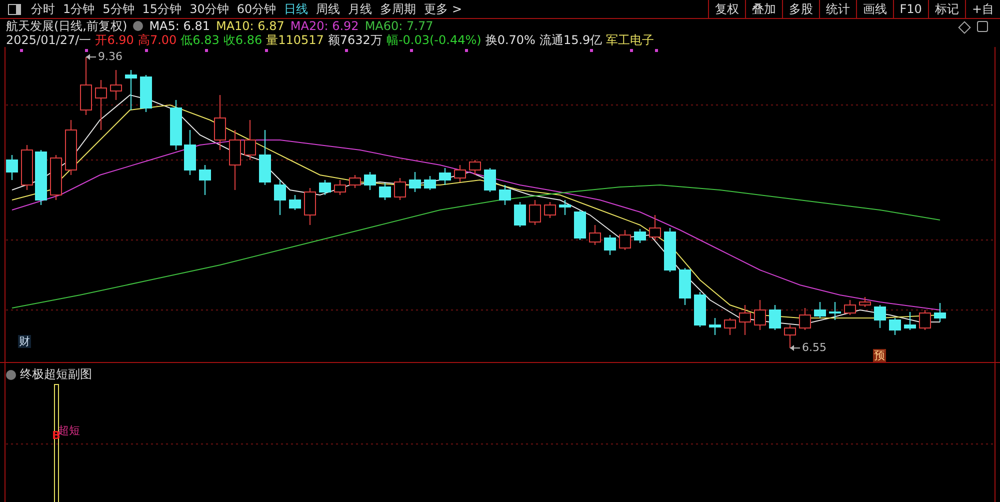 This screenshot has width=1000, height=502. I want to click on quote-value: 开6.90, so click(114, 40).